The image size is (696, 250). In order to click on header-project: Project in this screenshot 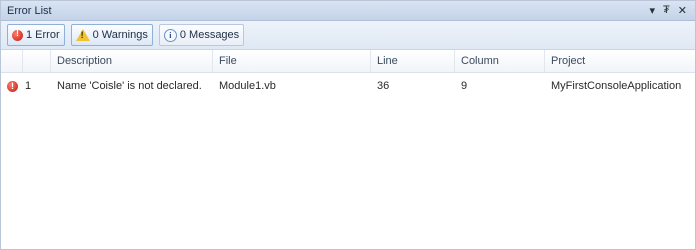, I will do `click(620, 61)`.